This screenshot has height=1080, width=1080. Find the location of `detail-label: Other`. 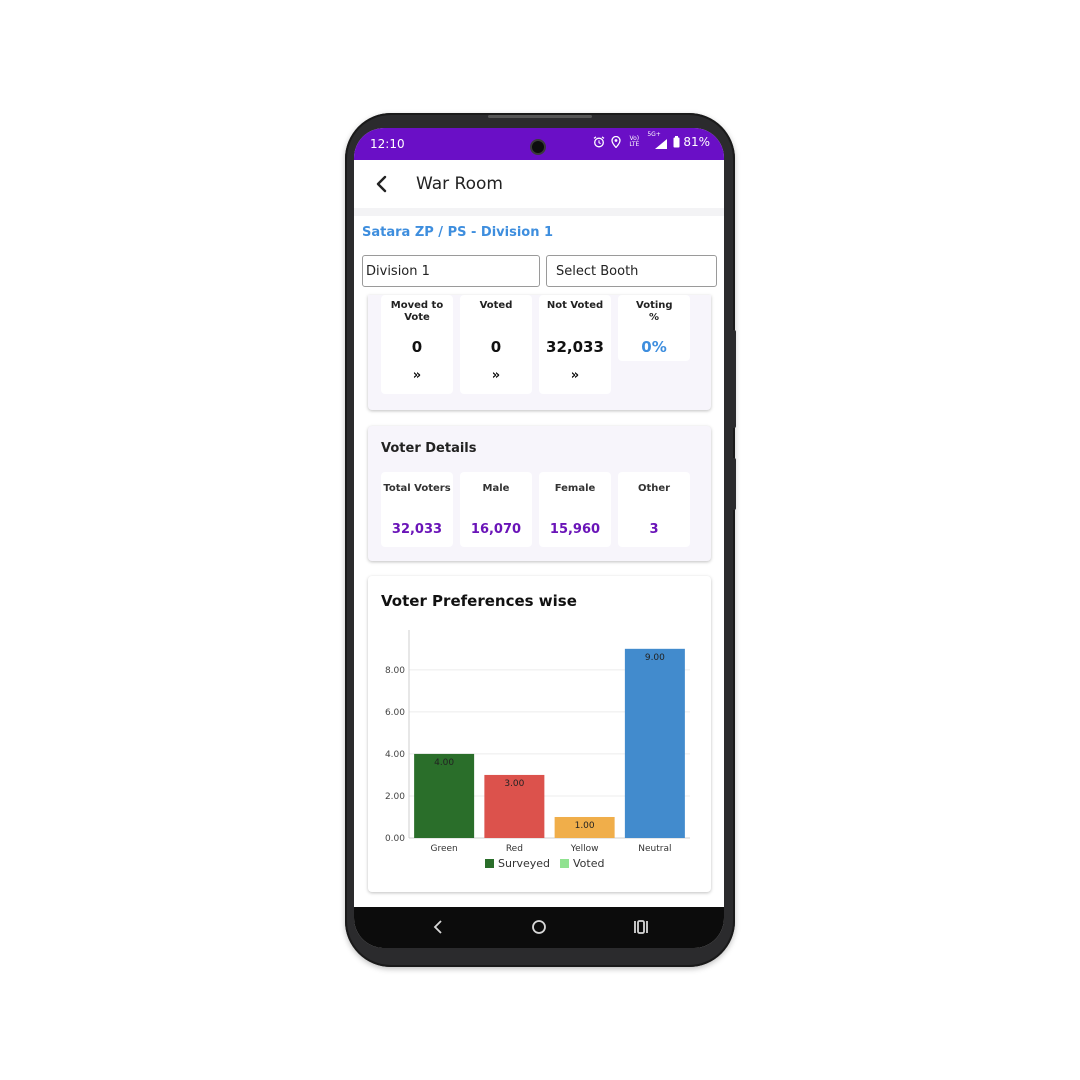

detail-label: Other is located at coordinates (654, 488).